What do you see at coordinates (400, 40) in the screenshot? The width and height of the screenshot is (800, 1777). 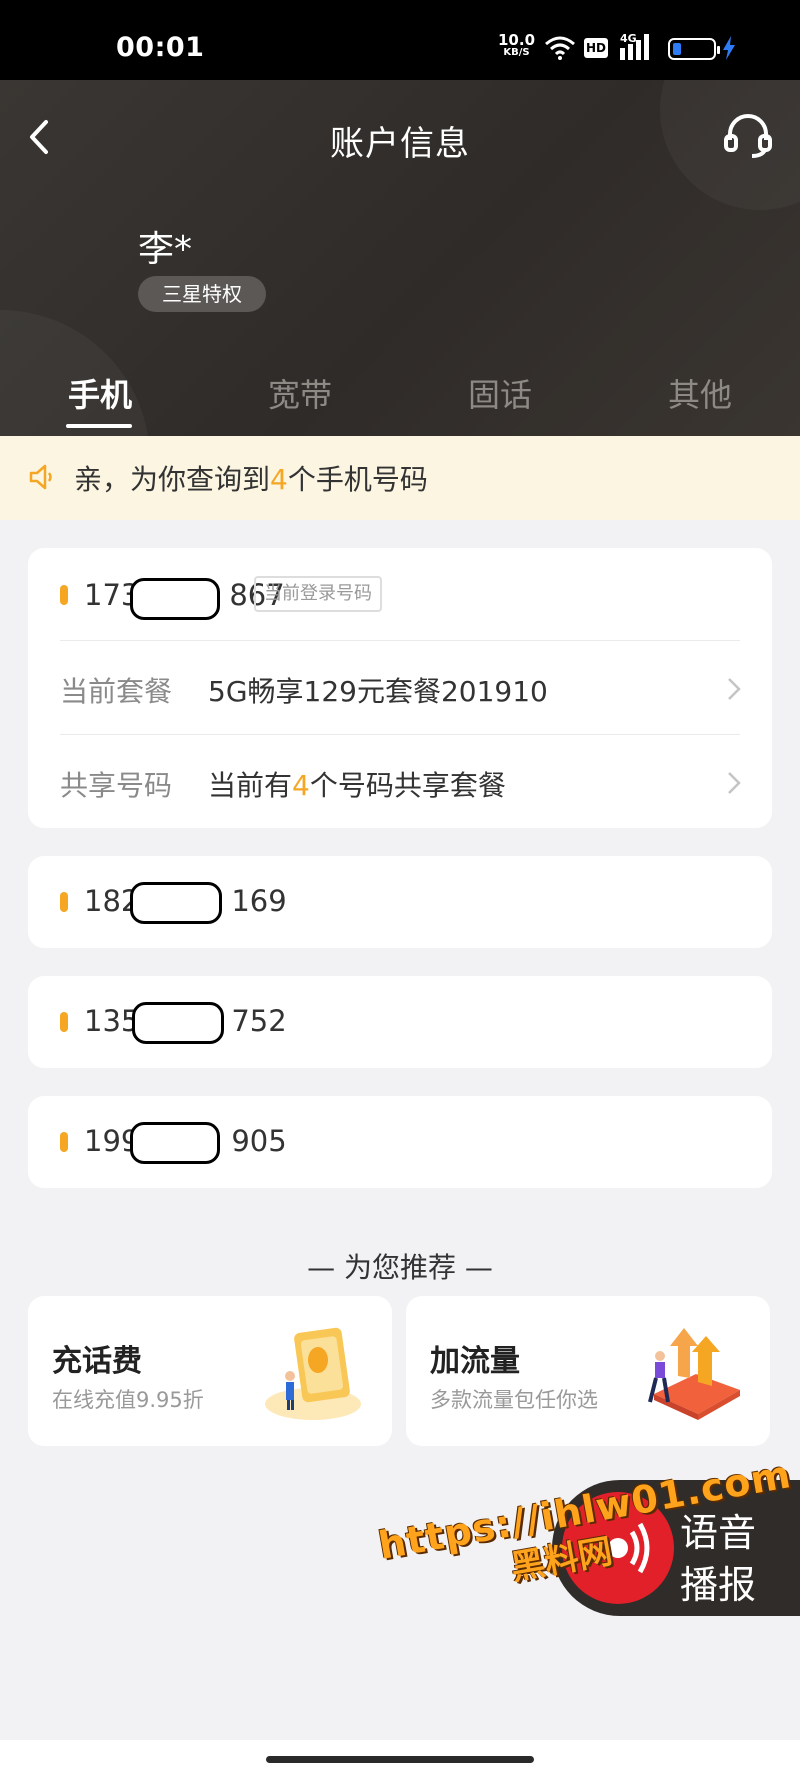 I see `status-bar: 00:01 10.0 KB/S HD 4G` at bounding box center [400, 40].